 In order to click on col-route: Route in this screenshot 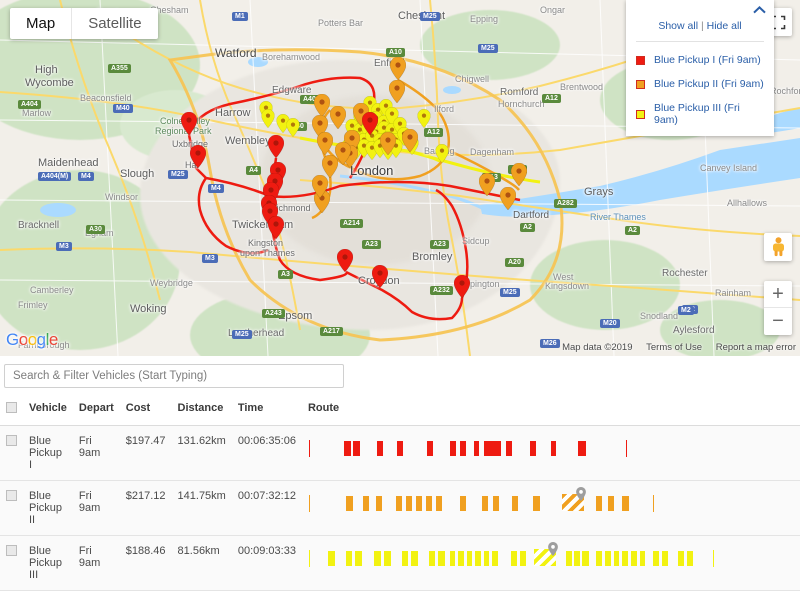, I will do `click(550, 410)`.